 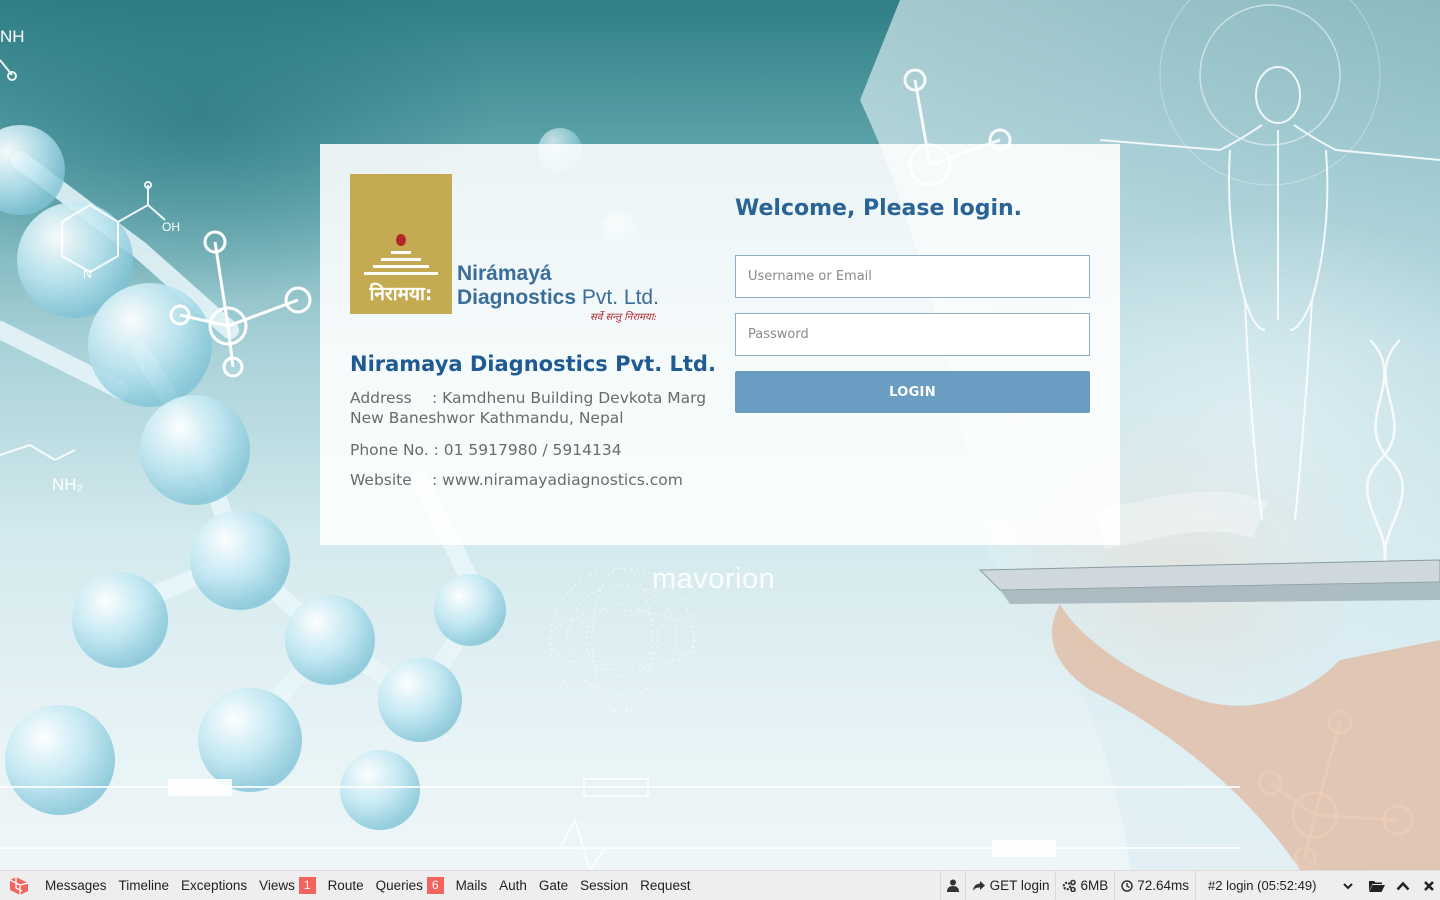 I want to click on tab-label: Timeline, so click(x=144, y=885).